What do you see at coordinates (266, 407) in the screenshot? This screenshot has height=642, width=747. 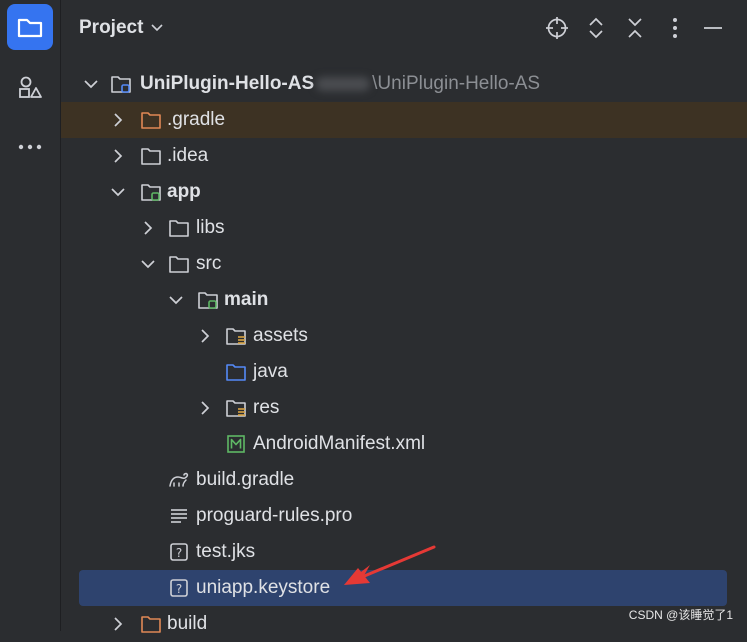 I see `tree-item-label: res` at bounding box center [266, 407].